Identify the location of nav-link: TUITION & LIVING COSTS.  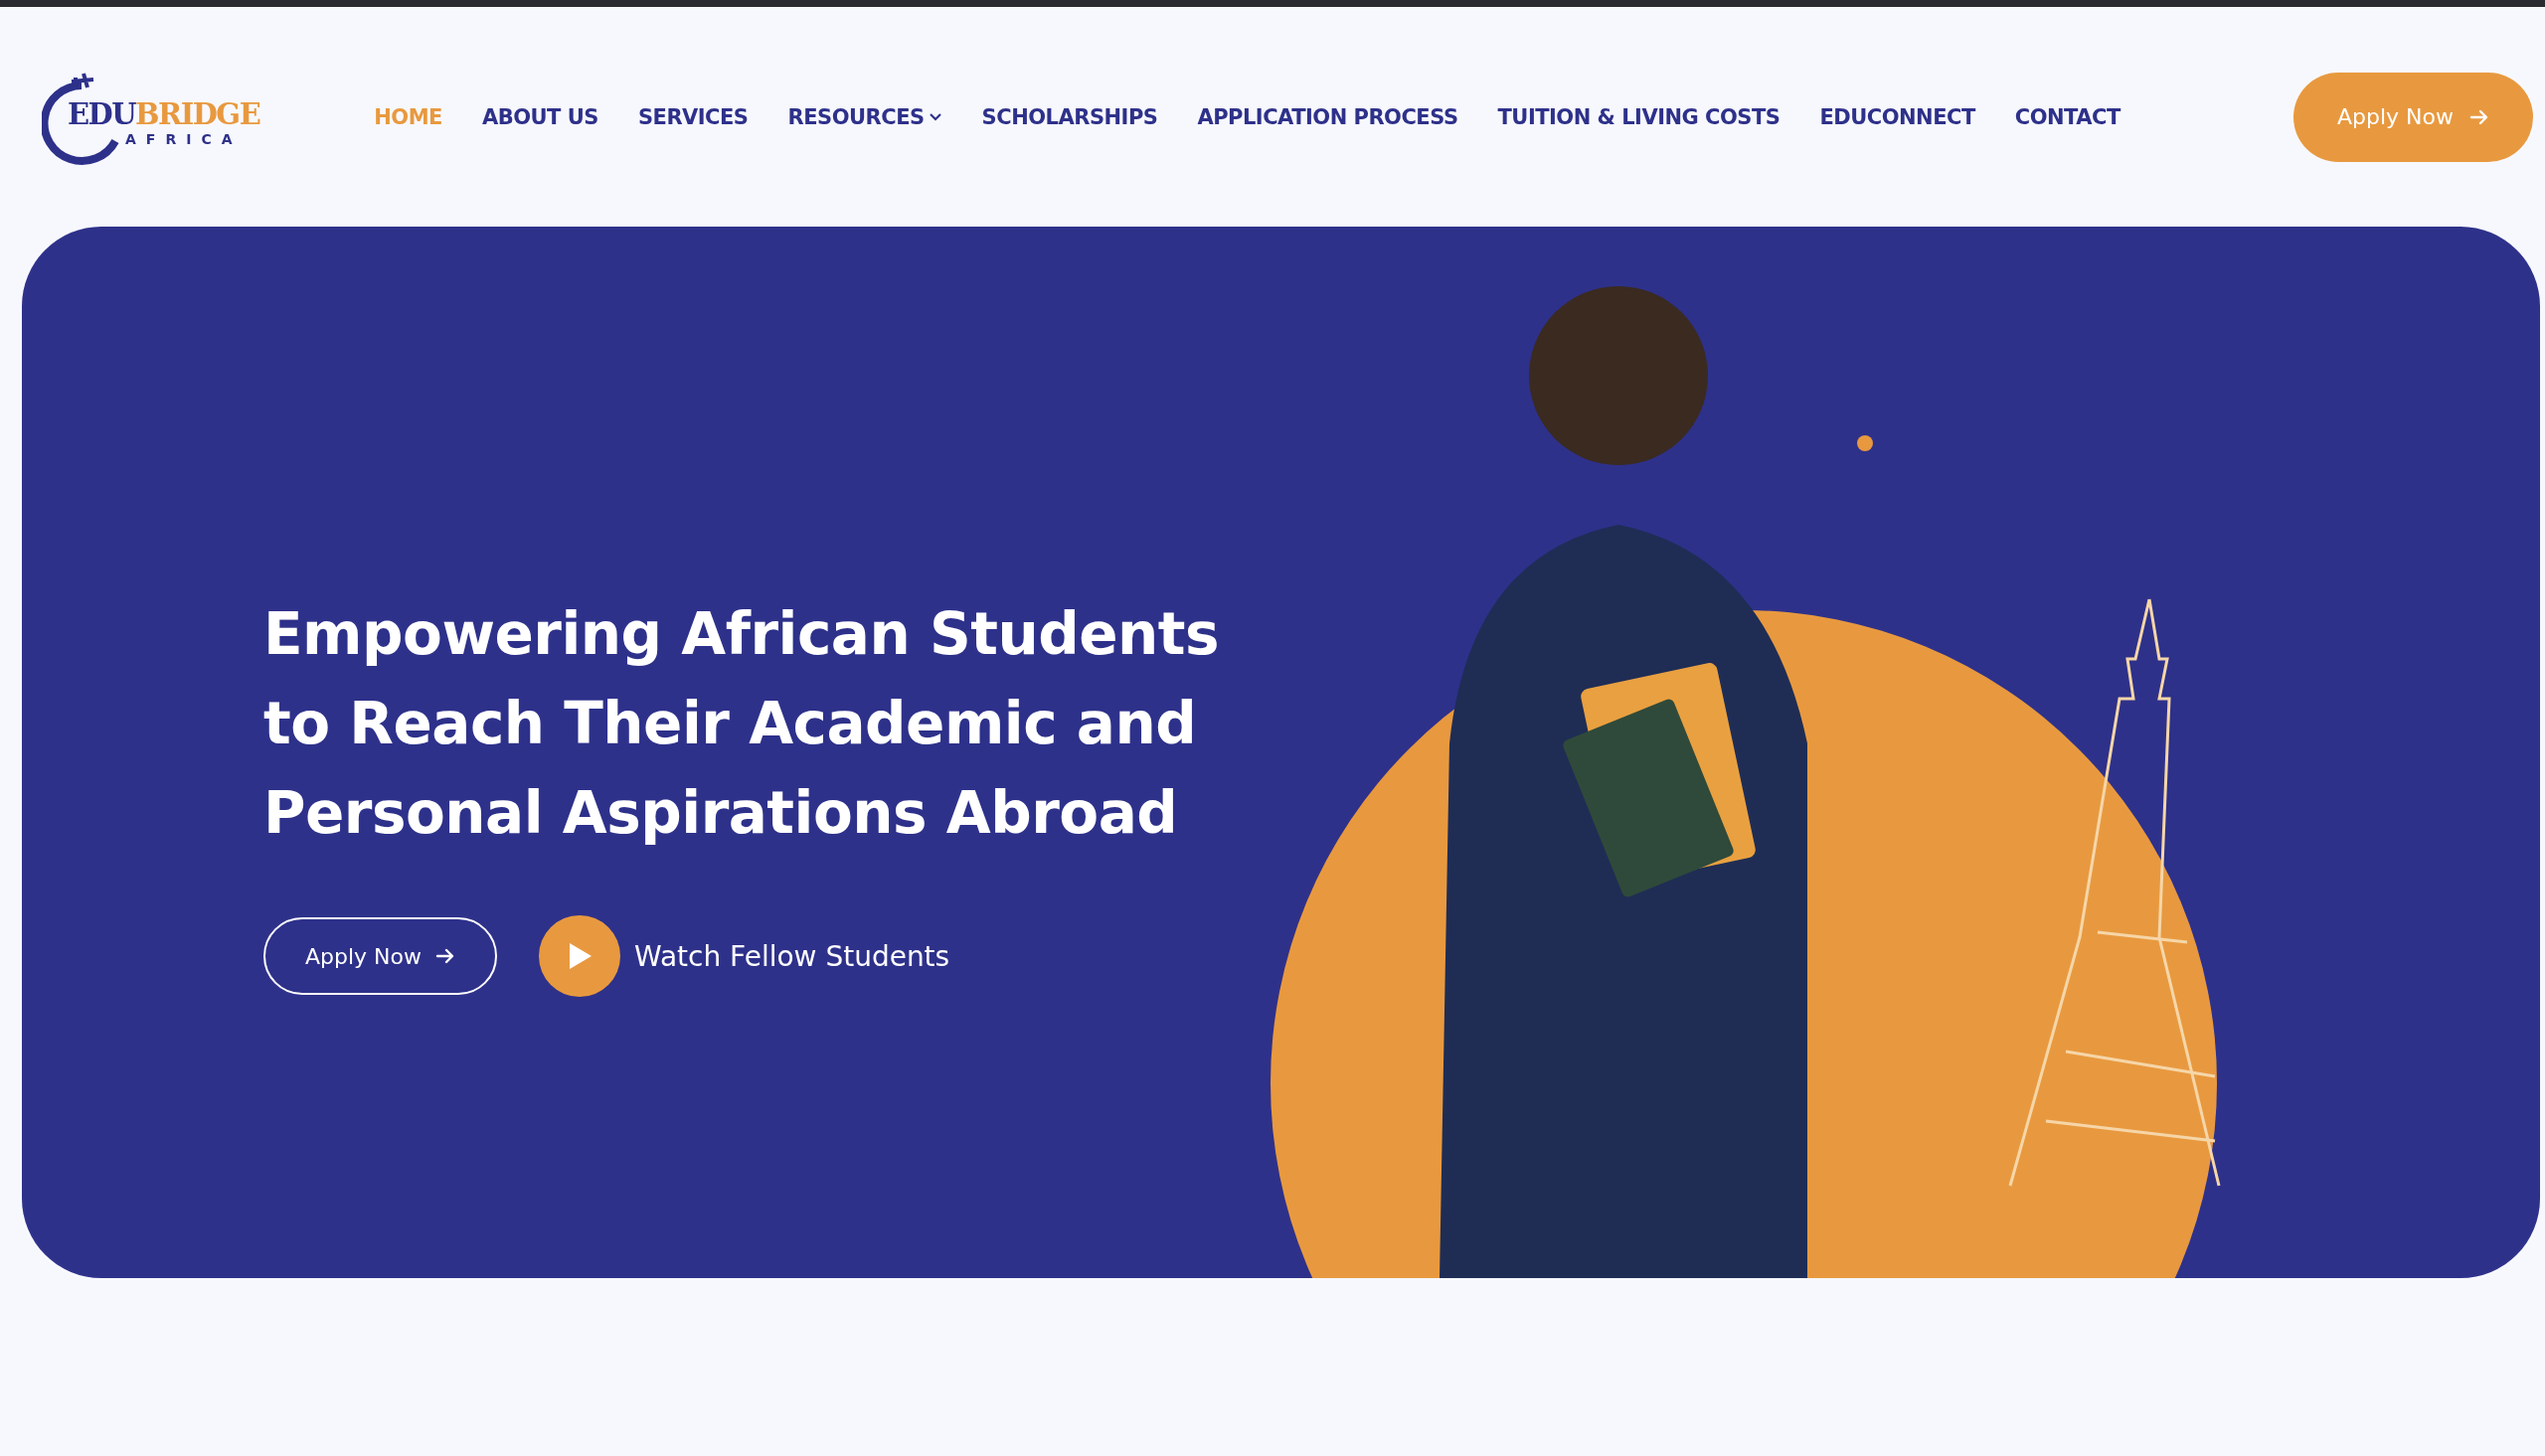
(1639, 116).